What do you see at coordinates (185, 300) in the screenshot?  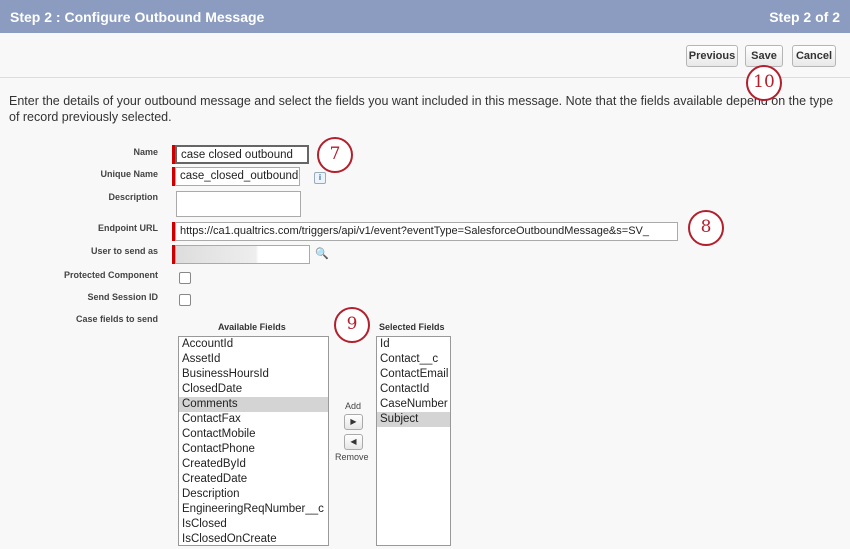 I see `send-session-id-checkbox` at bounding box center [185, 300].